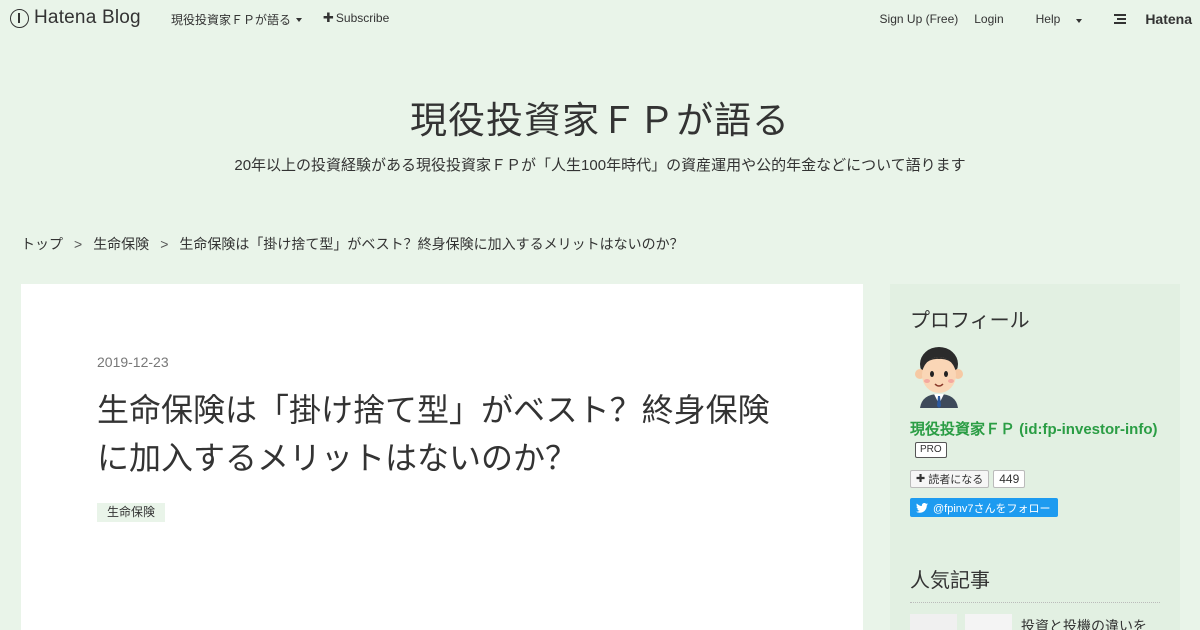  I want to click on subscribe-label: Subscribe, so click(362, 18).